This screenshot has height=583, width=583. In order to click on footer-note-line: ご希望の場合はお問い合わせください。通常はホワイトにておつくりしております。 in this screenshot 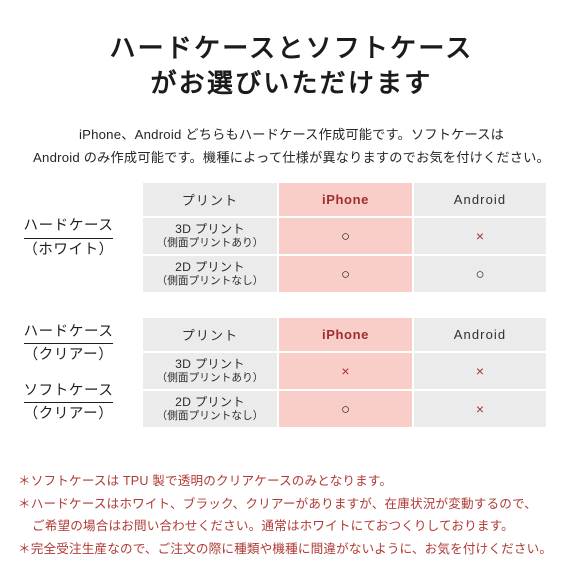, I will do `click(273, 526)`.